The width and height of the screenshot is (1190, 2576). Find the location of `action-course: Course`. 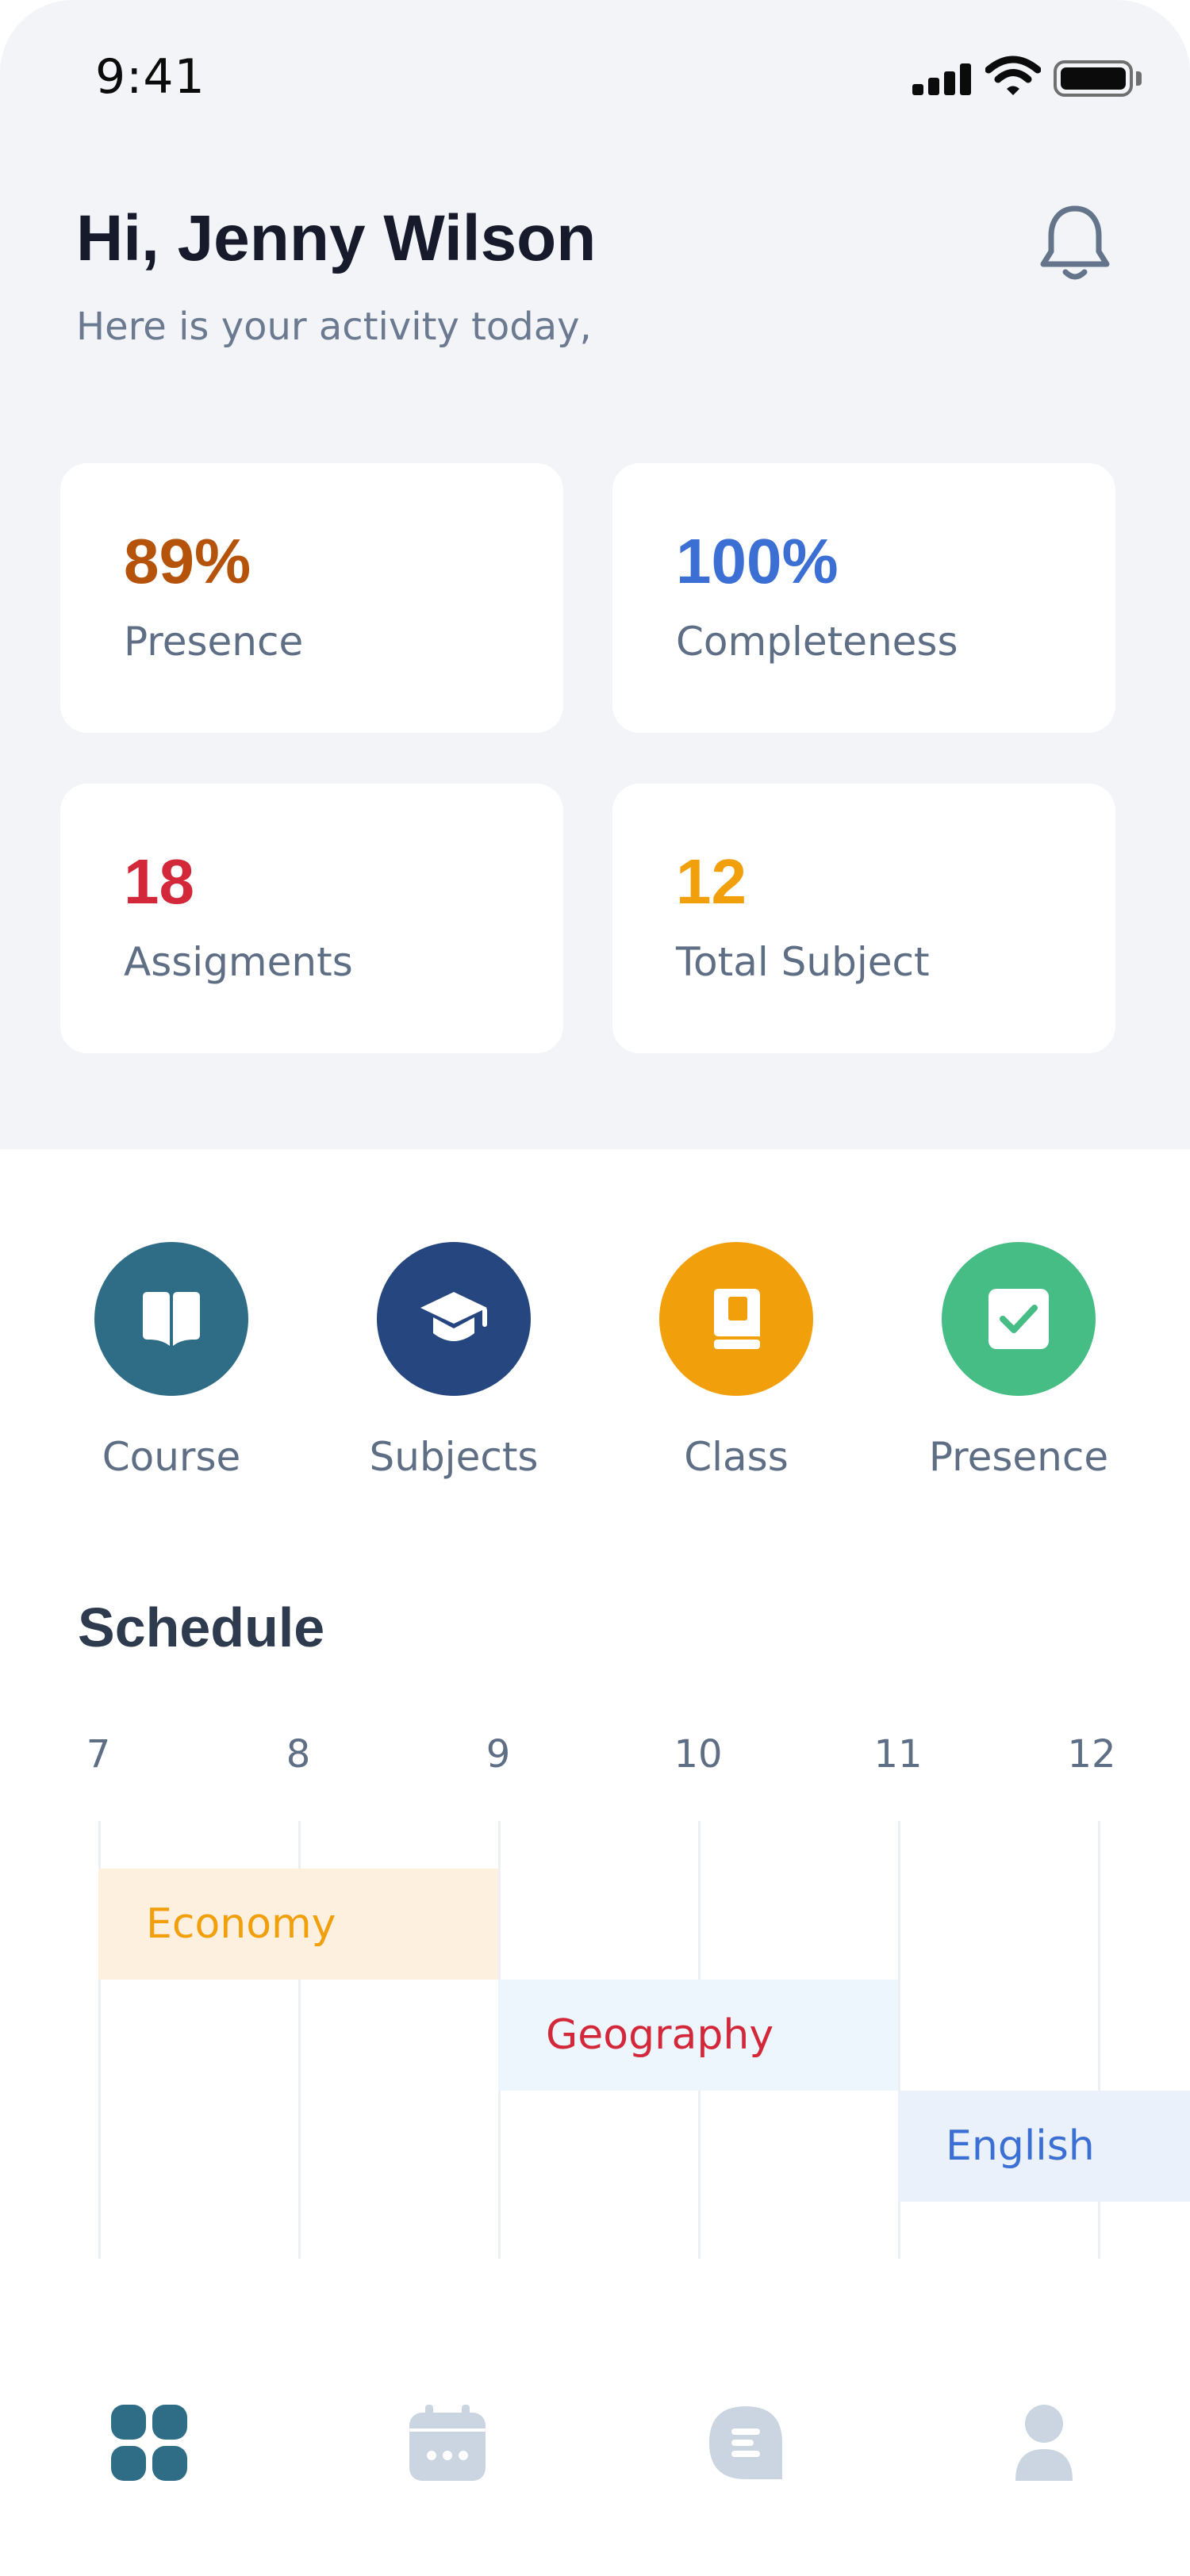

action-course: Course is located at coordinates (171, 1369).